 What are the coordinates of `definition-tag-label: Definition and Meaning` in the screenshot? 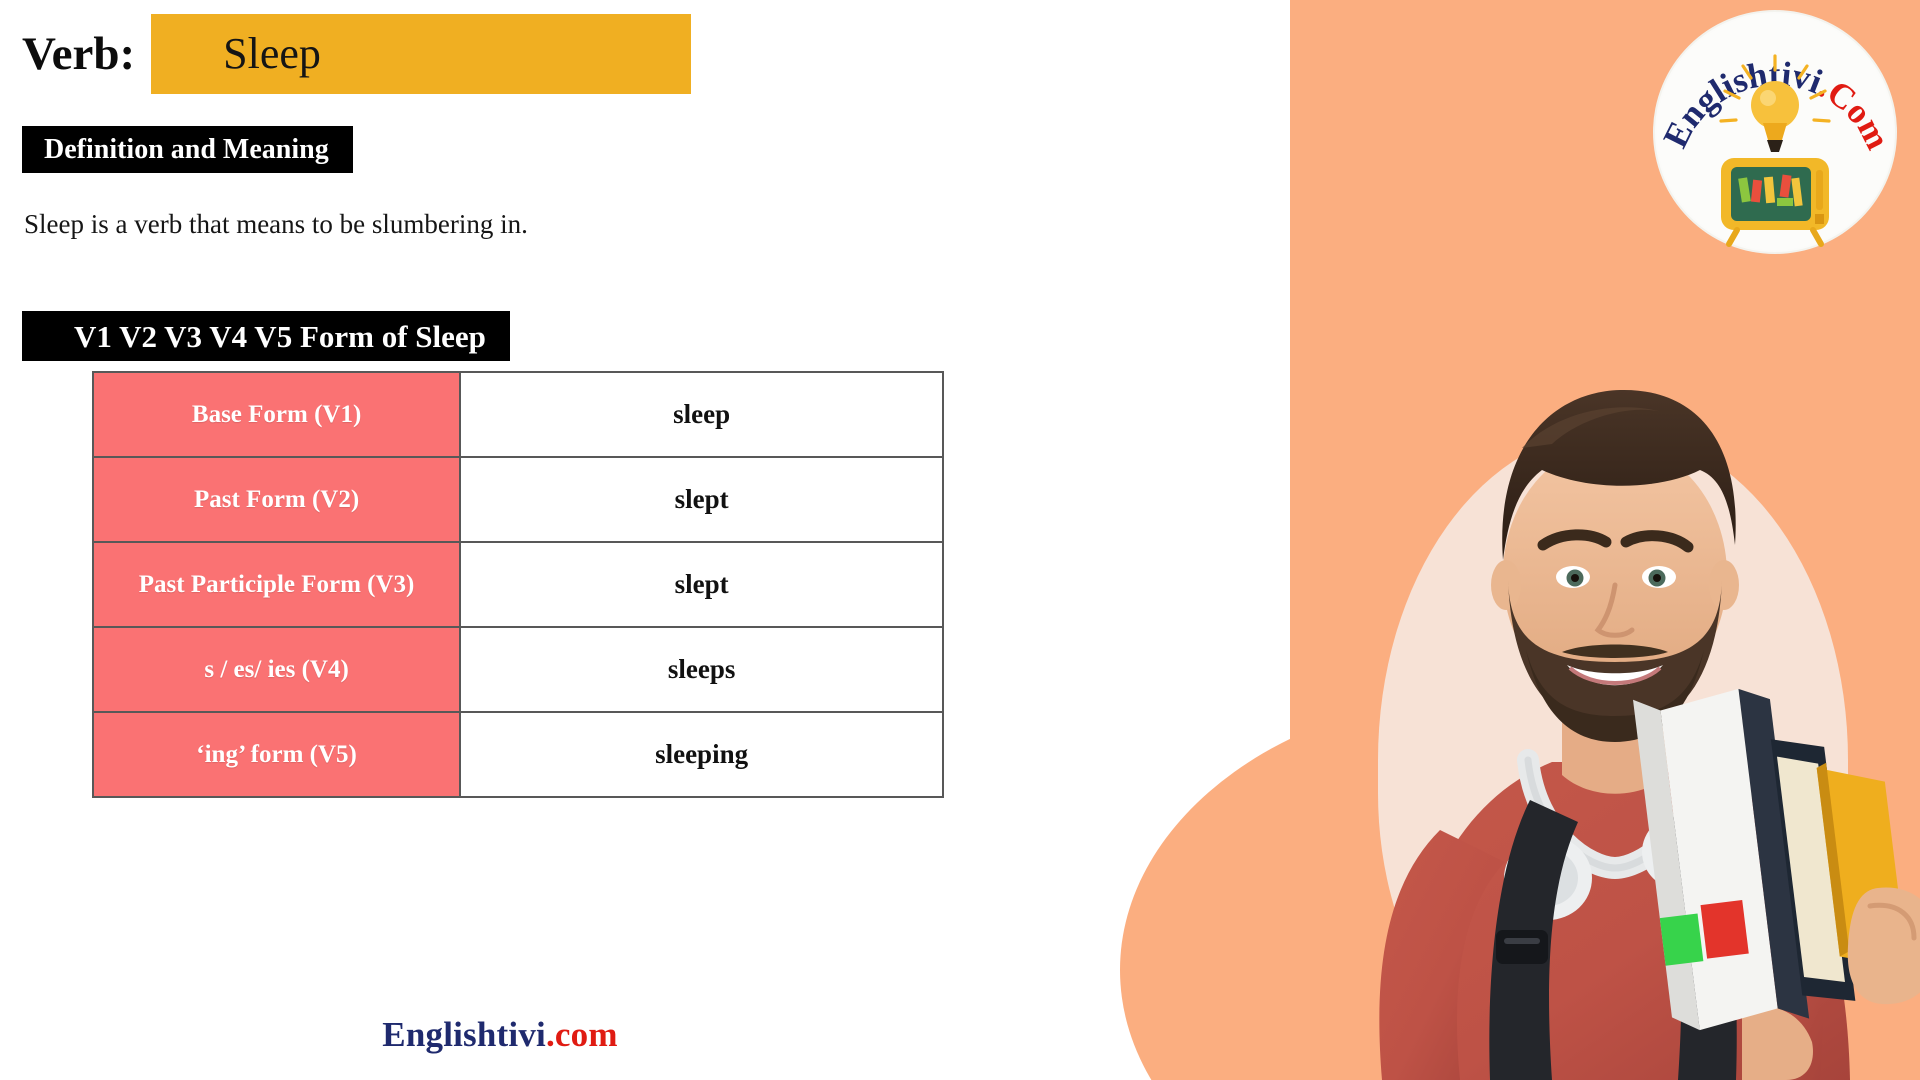 It's located at (186, 149).